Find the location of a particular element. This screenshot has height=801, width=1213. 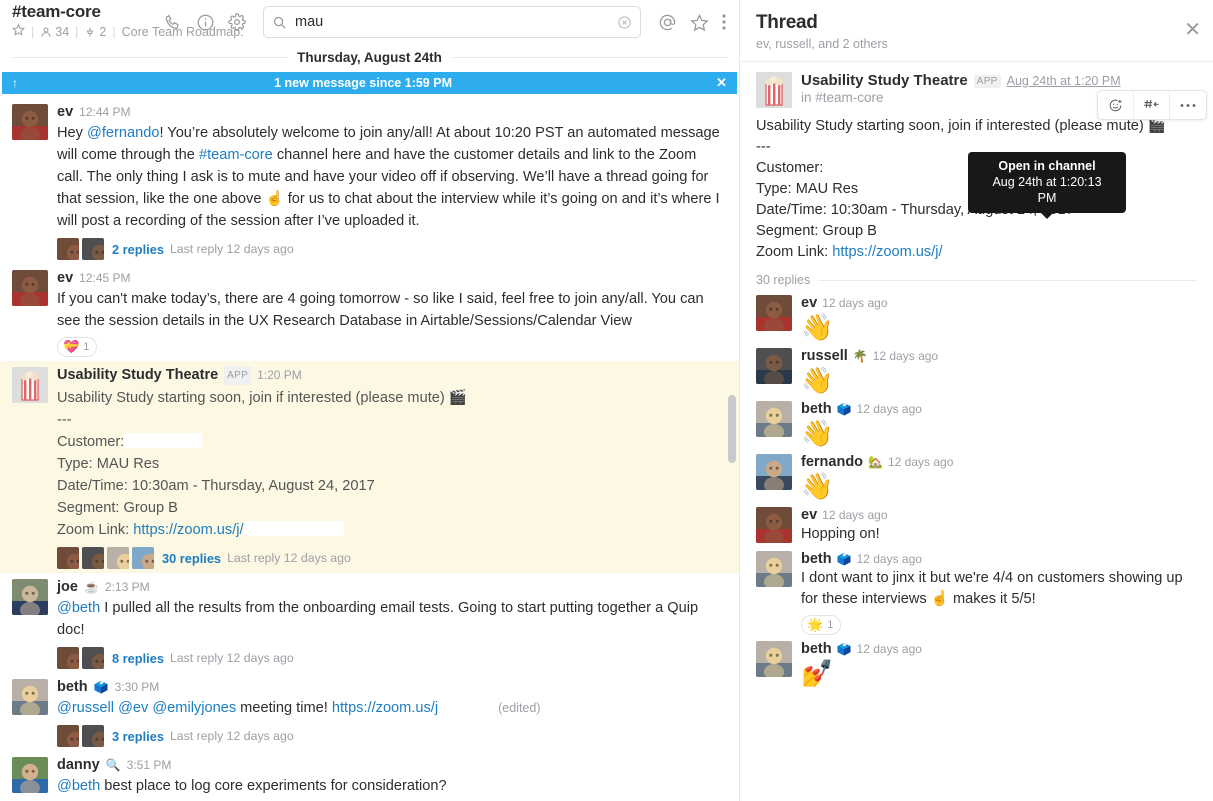

mention-link: @fernando is located at coordinates (123, 133).